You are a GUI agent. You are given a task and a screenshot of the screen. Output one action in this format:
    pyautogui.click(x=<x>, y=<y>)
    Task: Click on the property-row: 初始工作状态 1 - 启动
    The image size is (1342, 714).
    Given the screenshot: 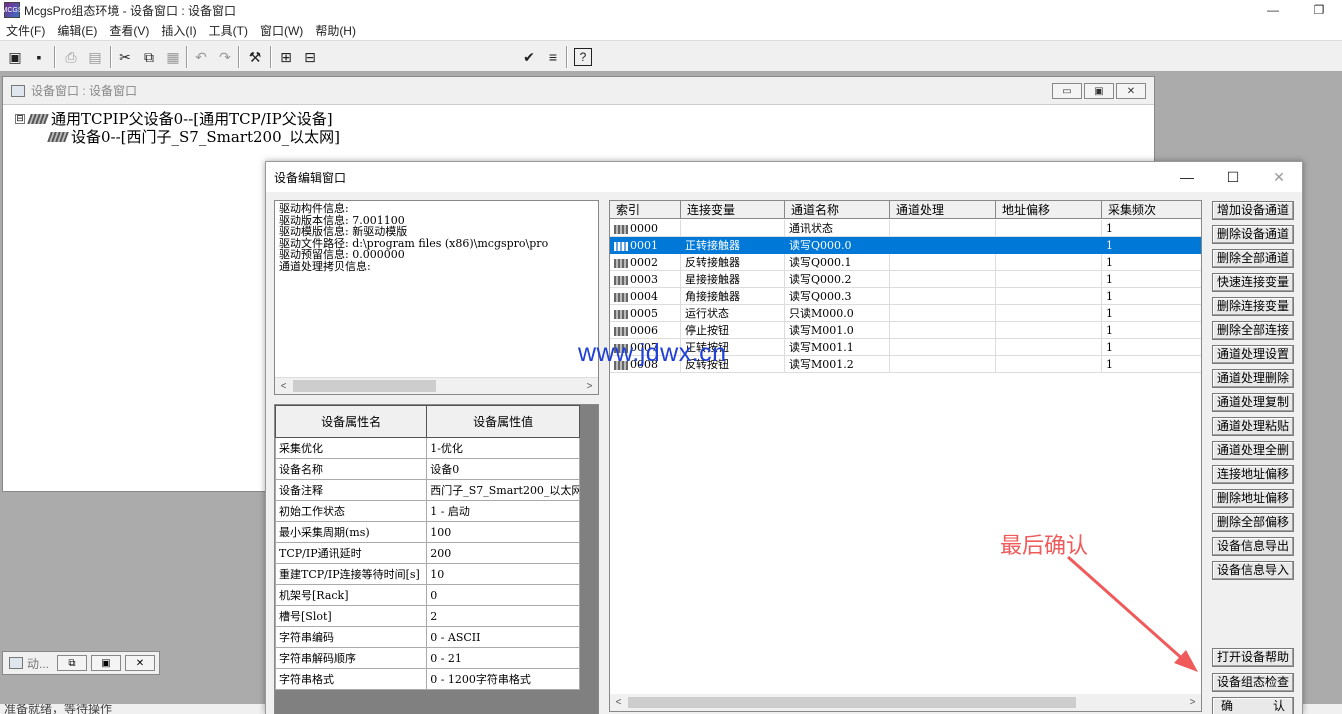 What is the action you would take?
    pyautogui.click(x=427, y=511)
    